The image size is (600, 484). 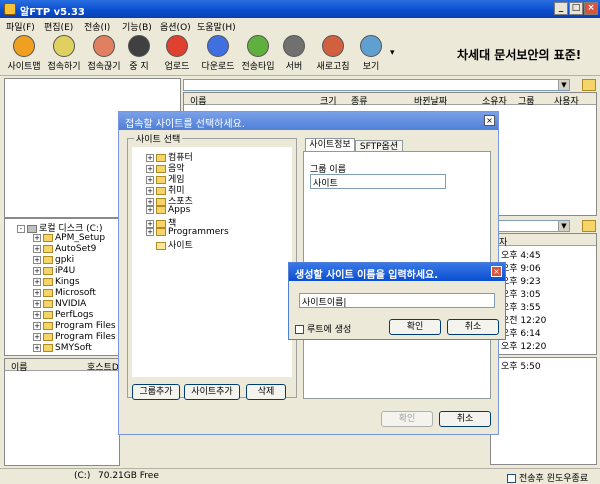 I want to click on transfer-type-button: 전송타입, so click(x=258, y=55).